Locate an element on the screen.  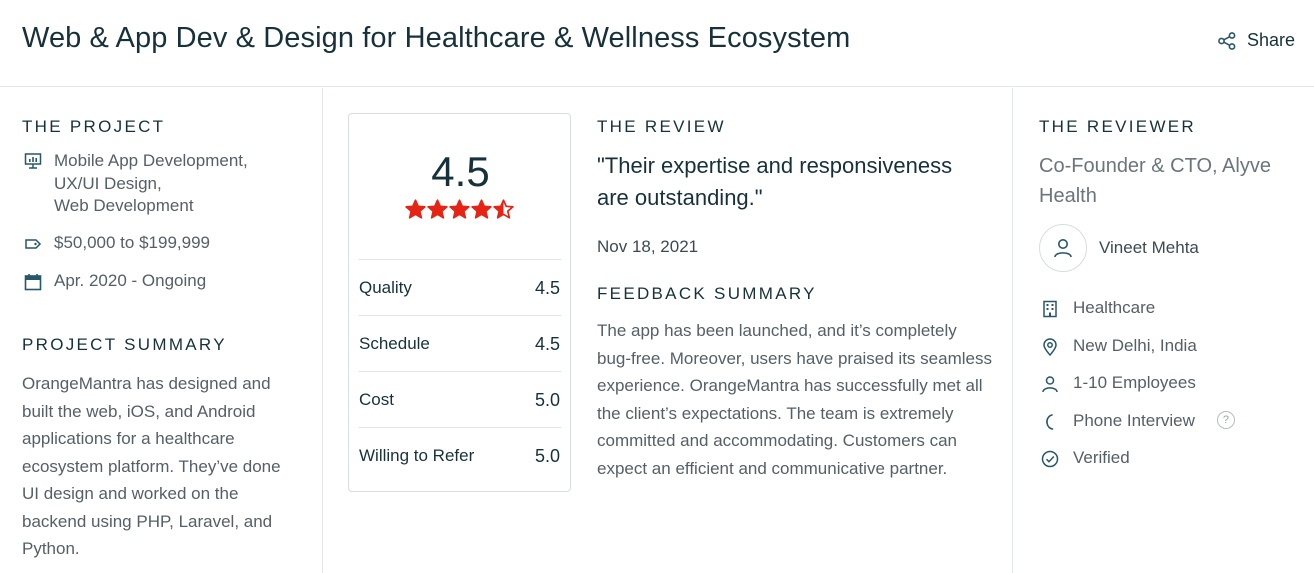
rating-row-cost: Cost 5.0 is located at coordinates (460, 399).